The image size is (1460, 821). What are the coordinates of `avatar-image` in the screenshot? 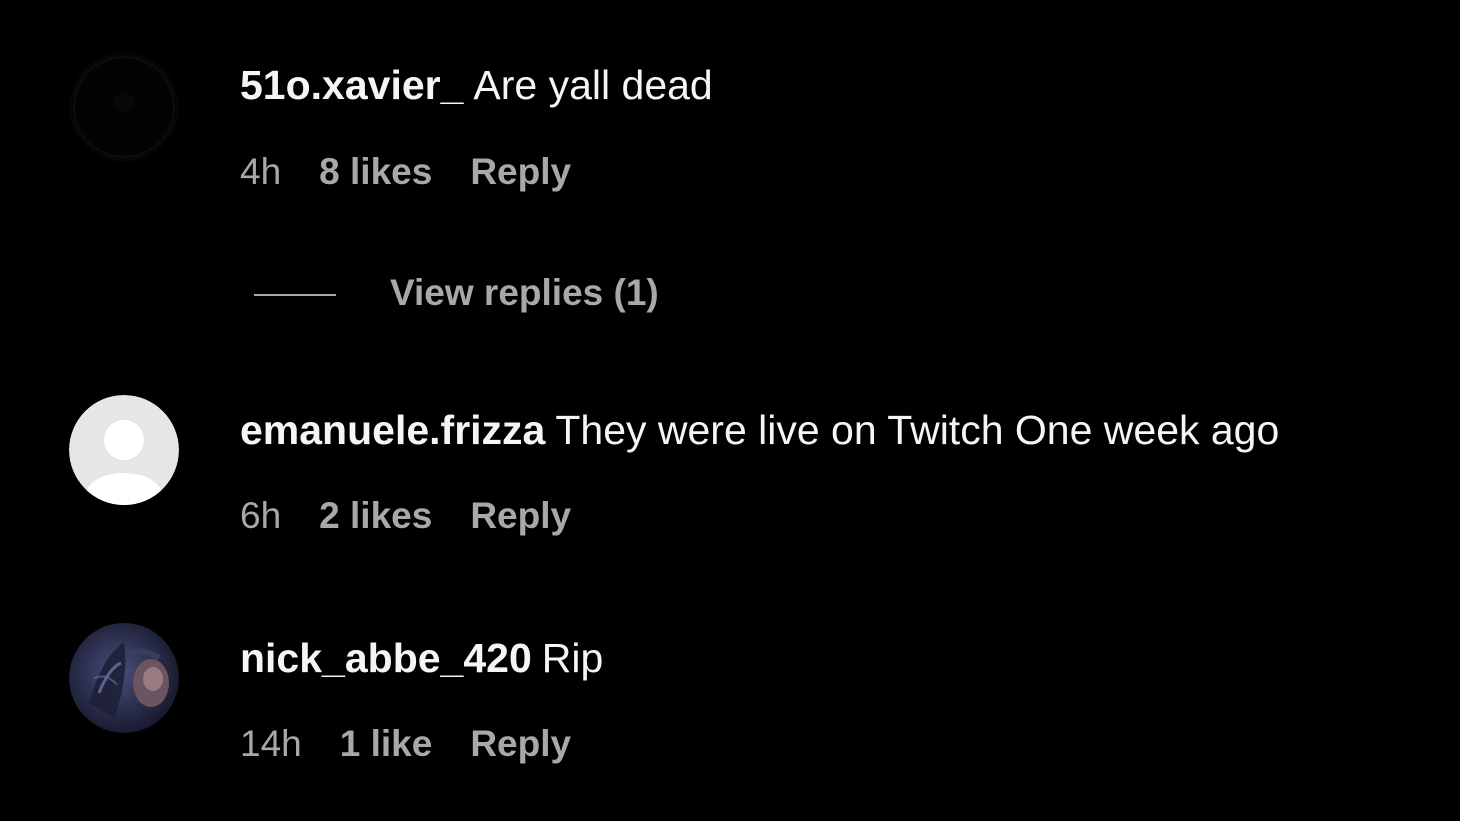 It's located at (124, 107).